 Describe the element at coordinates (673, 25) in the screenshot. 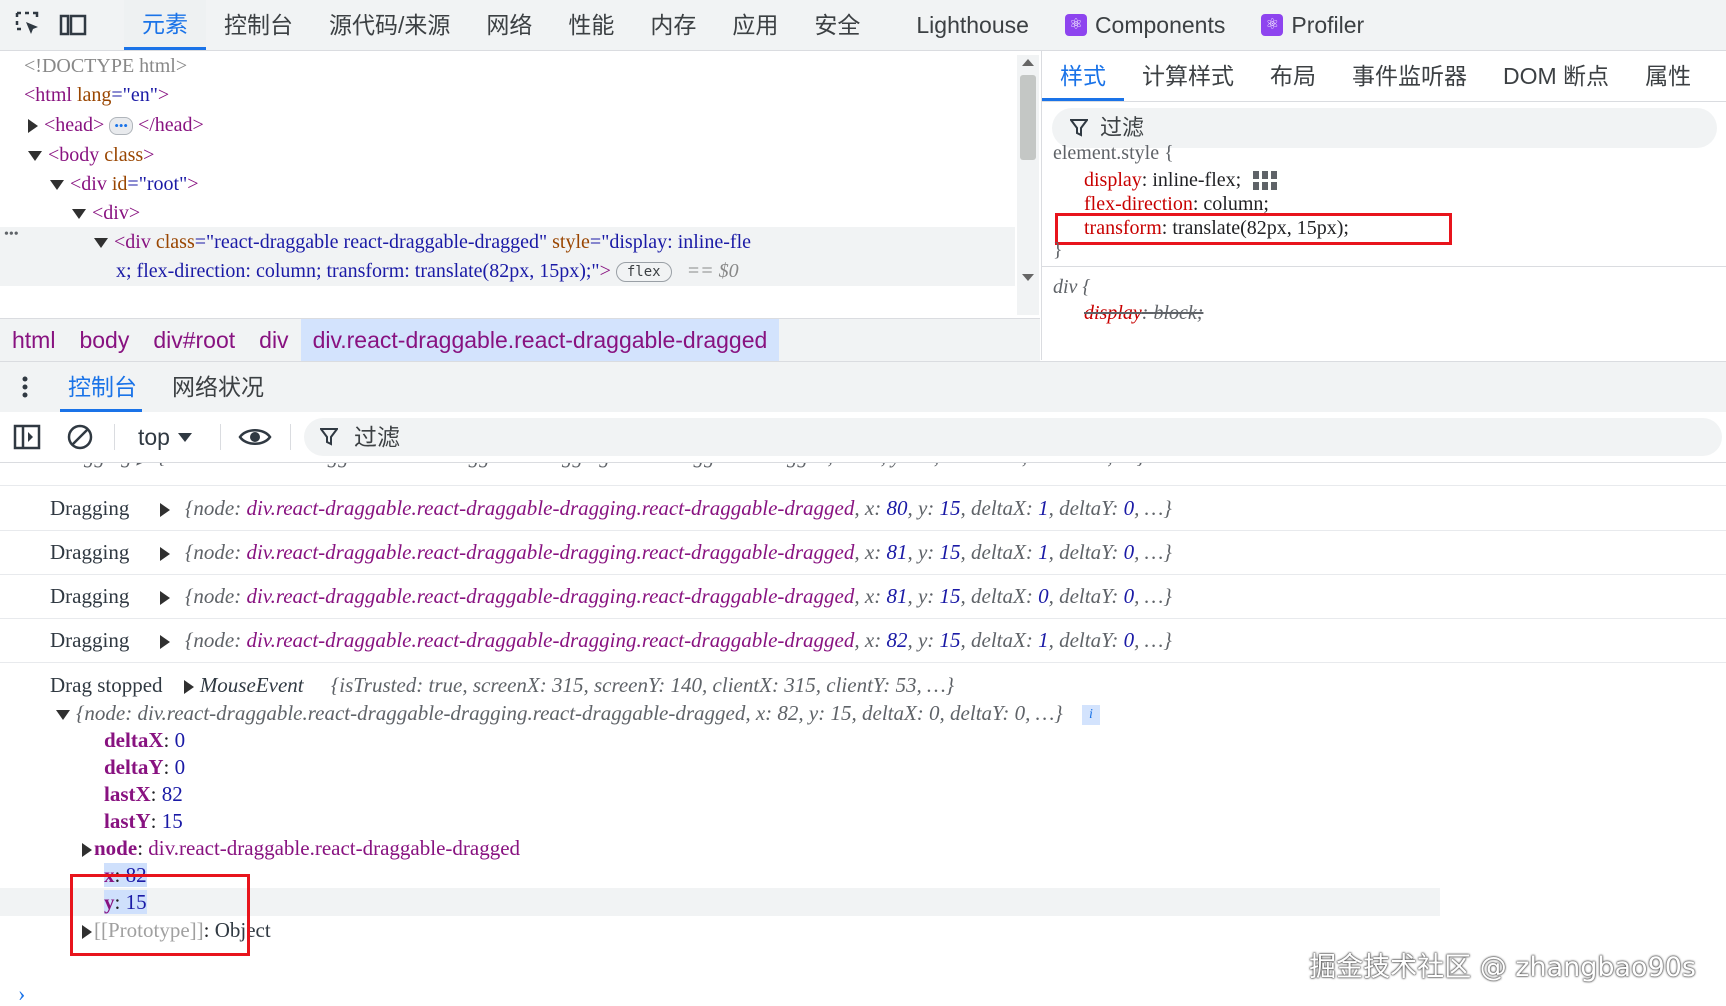

I see `tab-memory: 内存` at that location.